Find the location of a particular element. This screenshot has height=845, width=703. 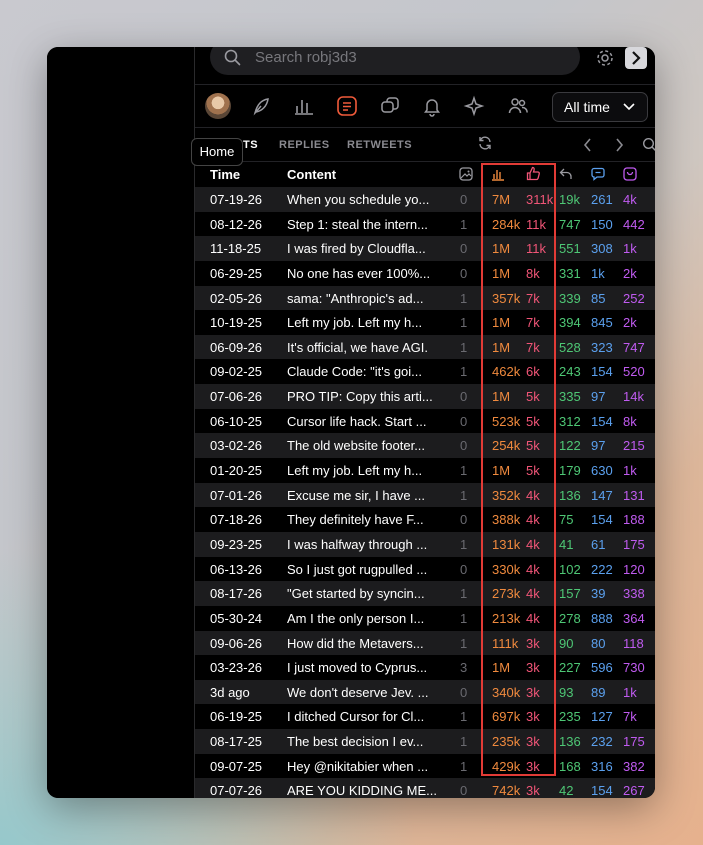

cell-views: 462k is located at coordinates (506, 372).